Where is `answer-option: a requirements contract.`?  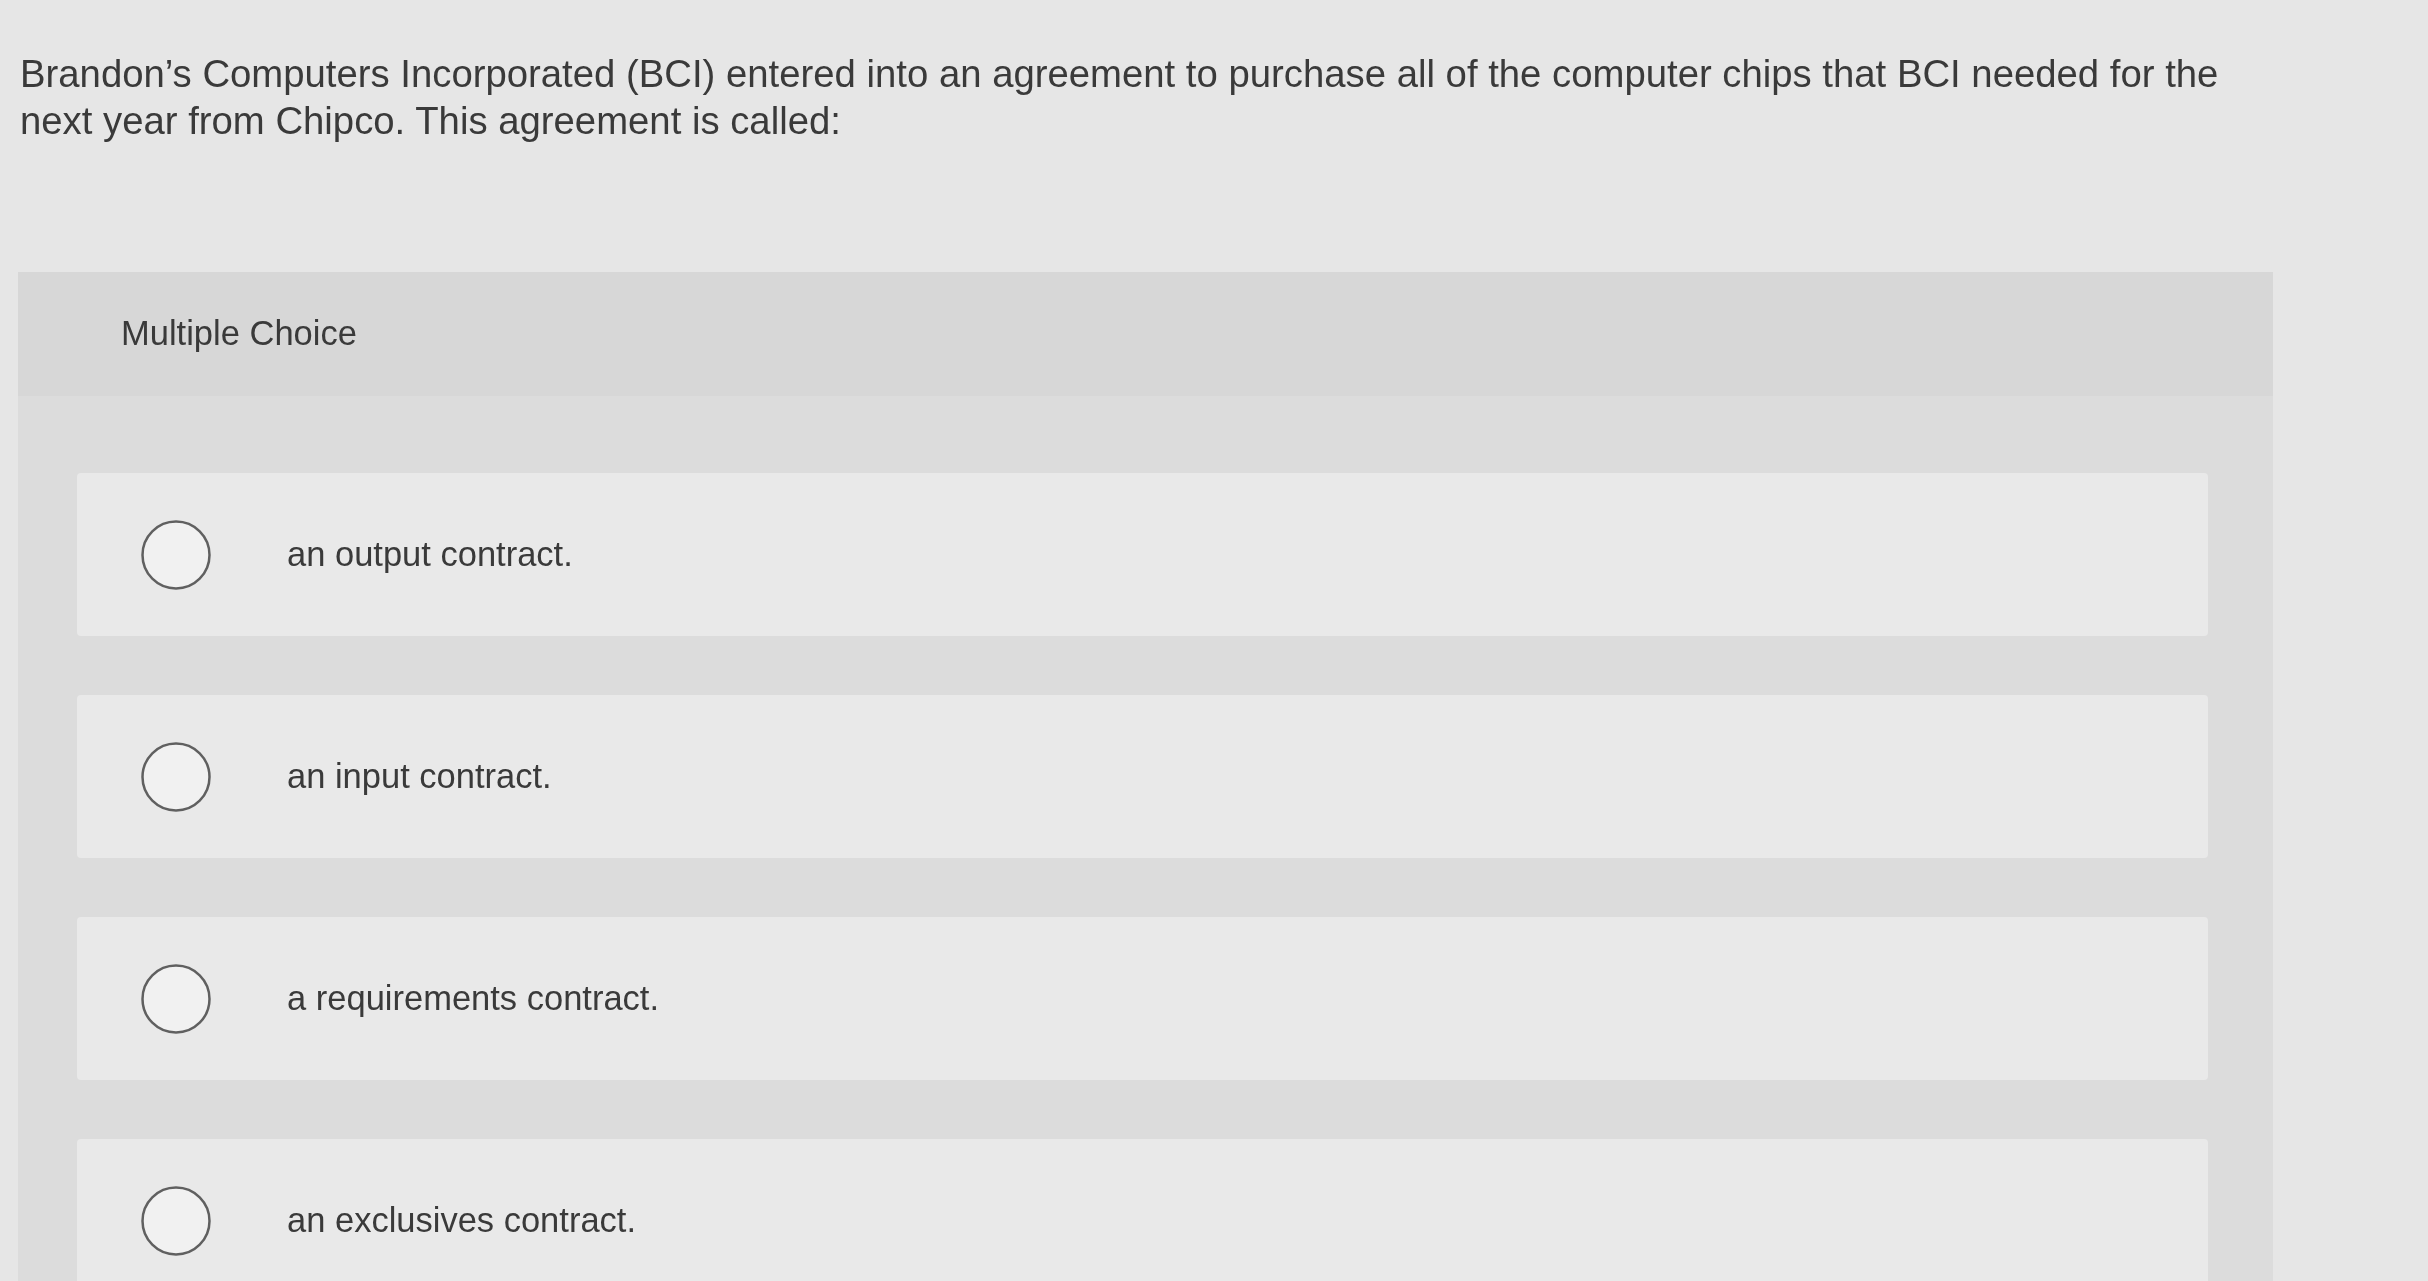 answer-option: a requirements contract. is located at coordinates (1142, 998).